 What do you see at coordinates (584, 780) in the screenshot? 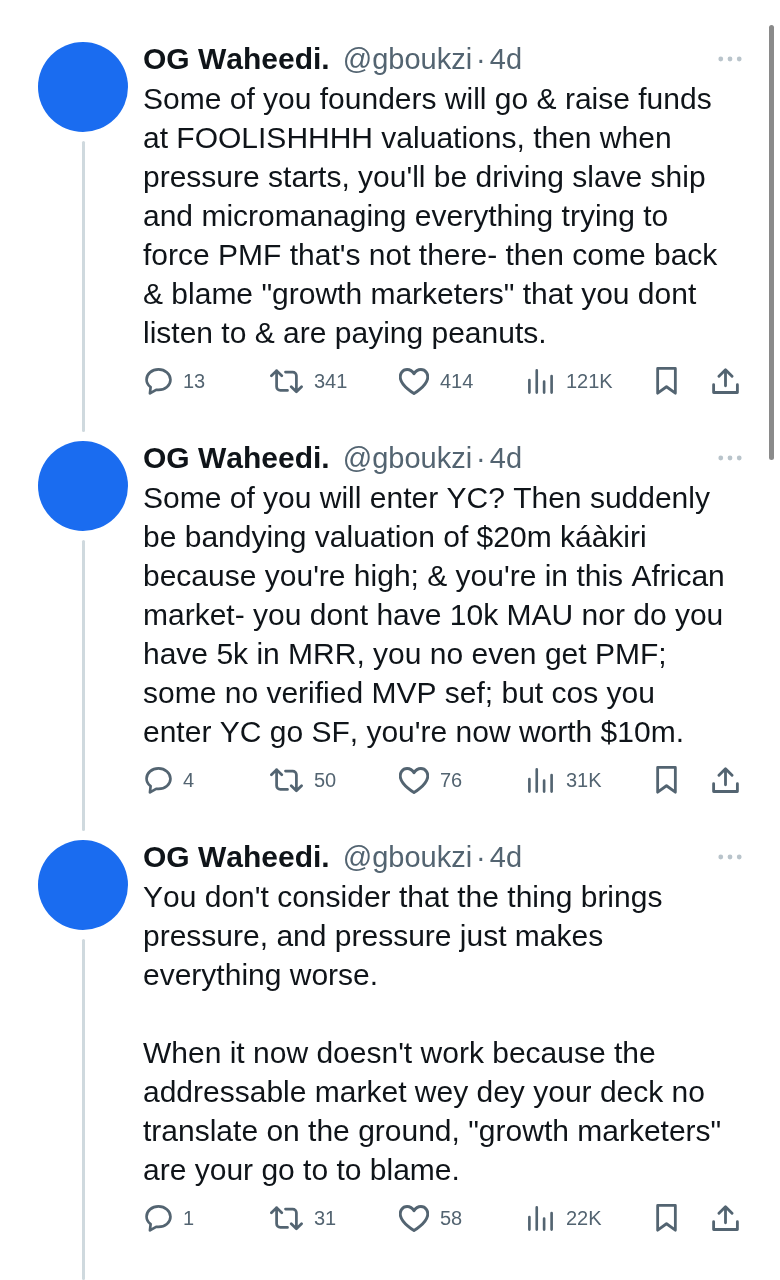
I see `view-count: 31K` at bounding box center [584, 780].